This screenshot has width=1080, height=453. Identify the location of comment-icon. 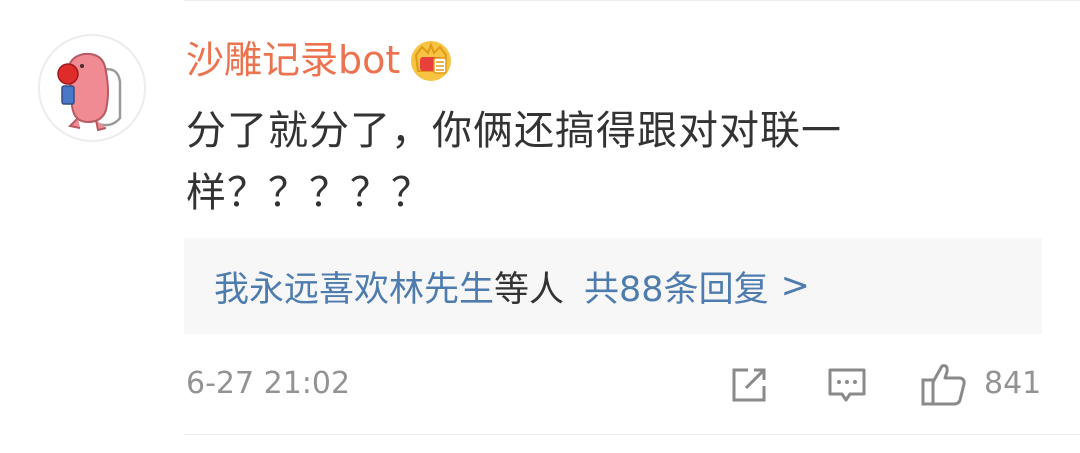
(847, 385).